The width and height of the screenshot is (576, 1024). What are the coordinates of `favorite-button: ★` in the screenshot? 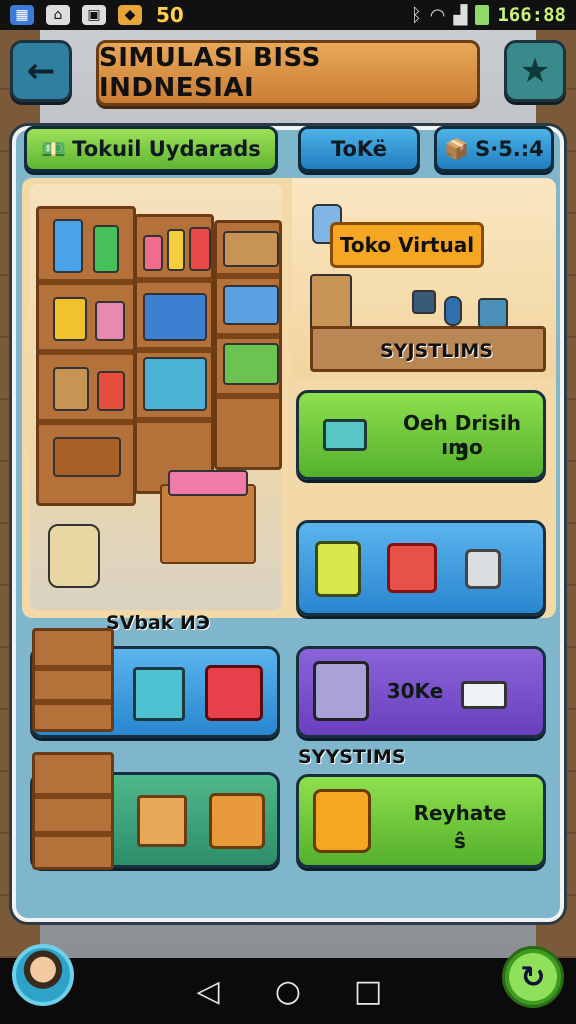 It's located at (535, 71).